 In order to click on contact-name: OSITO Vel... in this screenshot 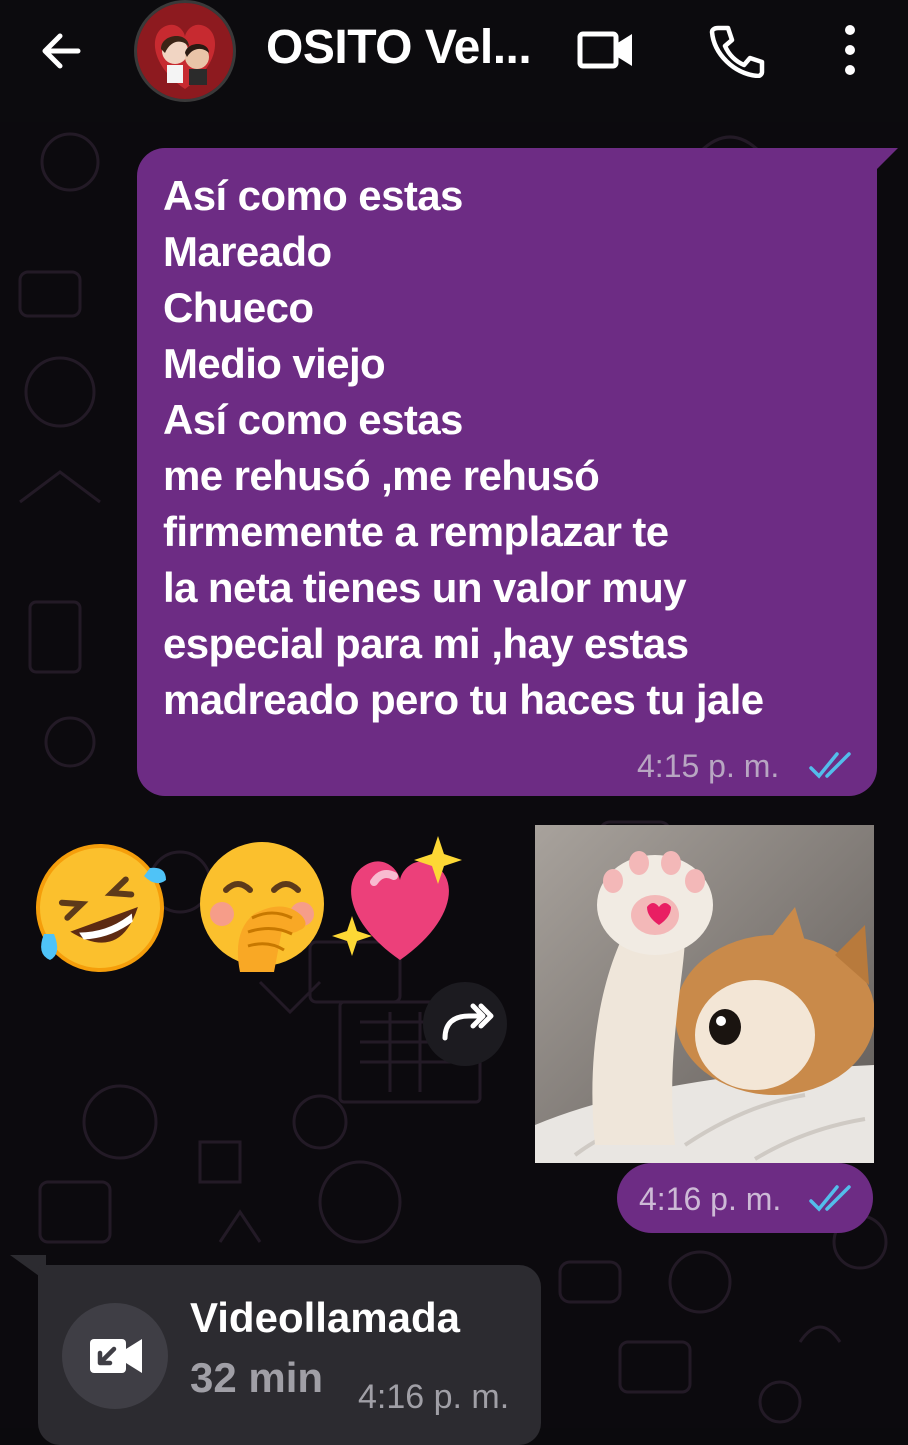, I will do `click(398, 47)`.